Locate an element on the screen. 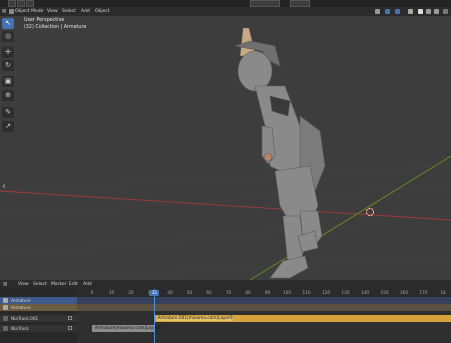 Image resolution: width=451 pixels, height=343 pixels. mode-dropdown: Object Mode is located at coordinates (29, 11).